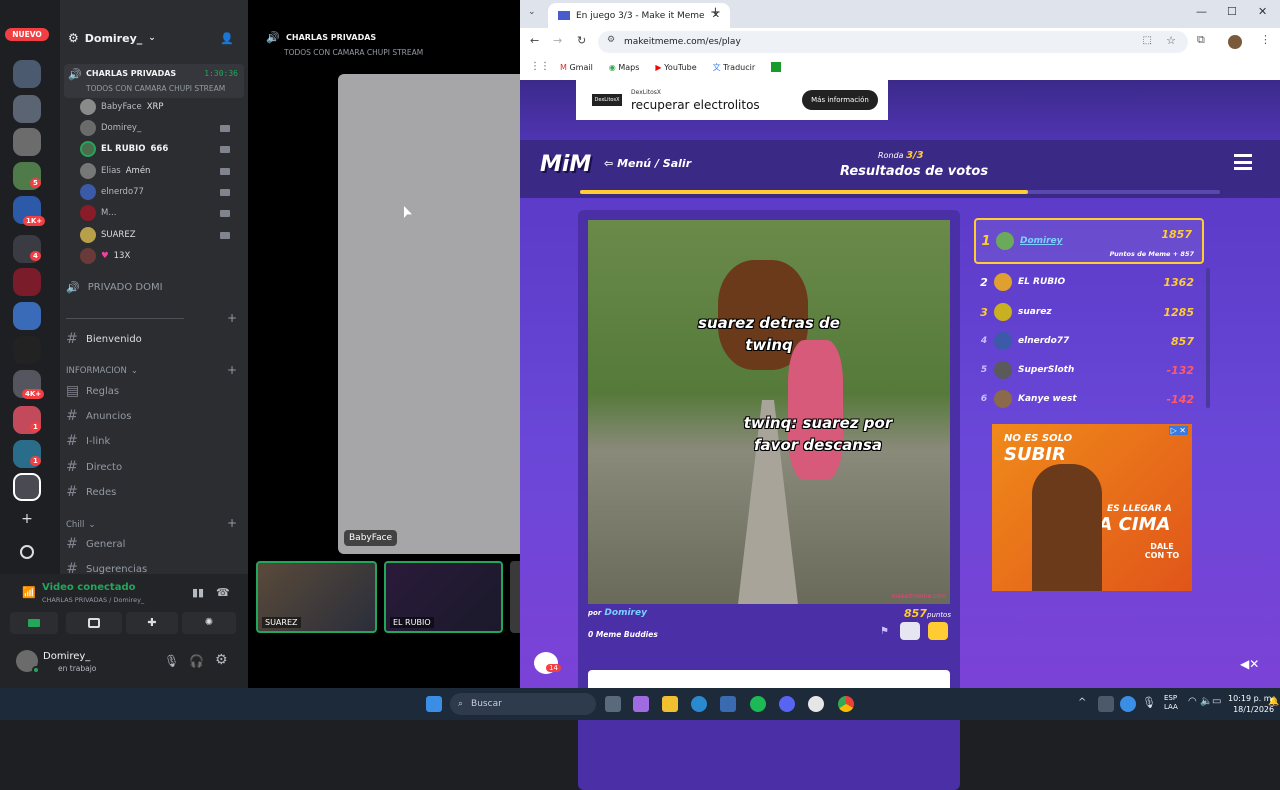  What do you see at coordinates (66, 656) in the screenshot?
I see `username: Domirey_` at bounding box center [66, 656].